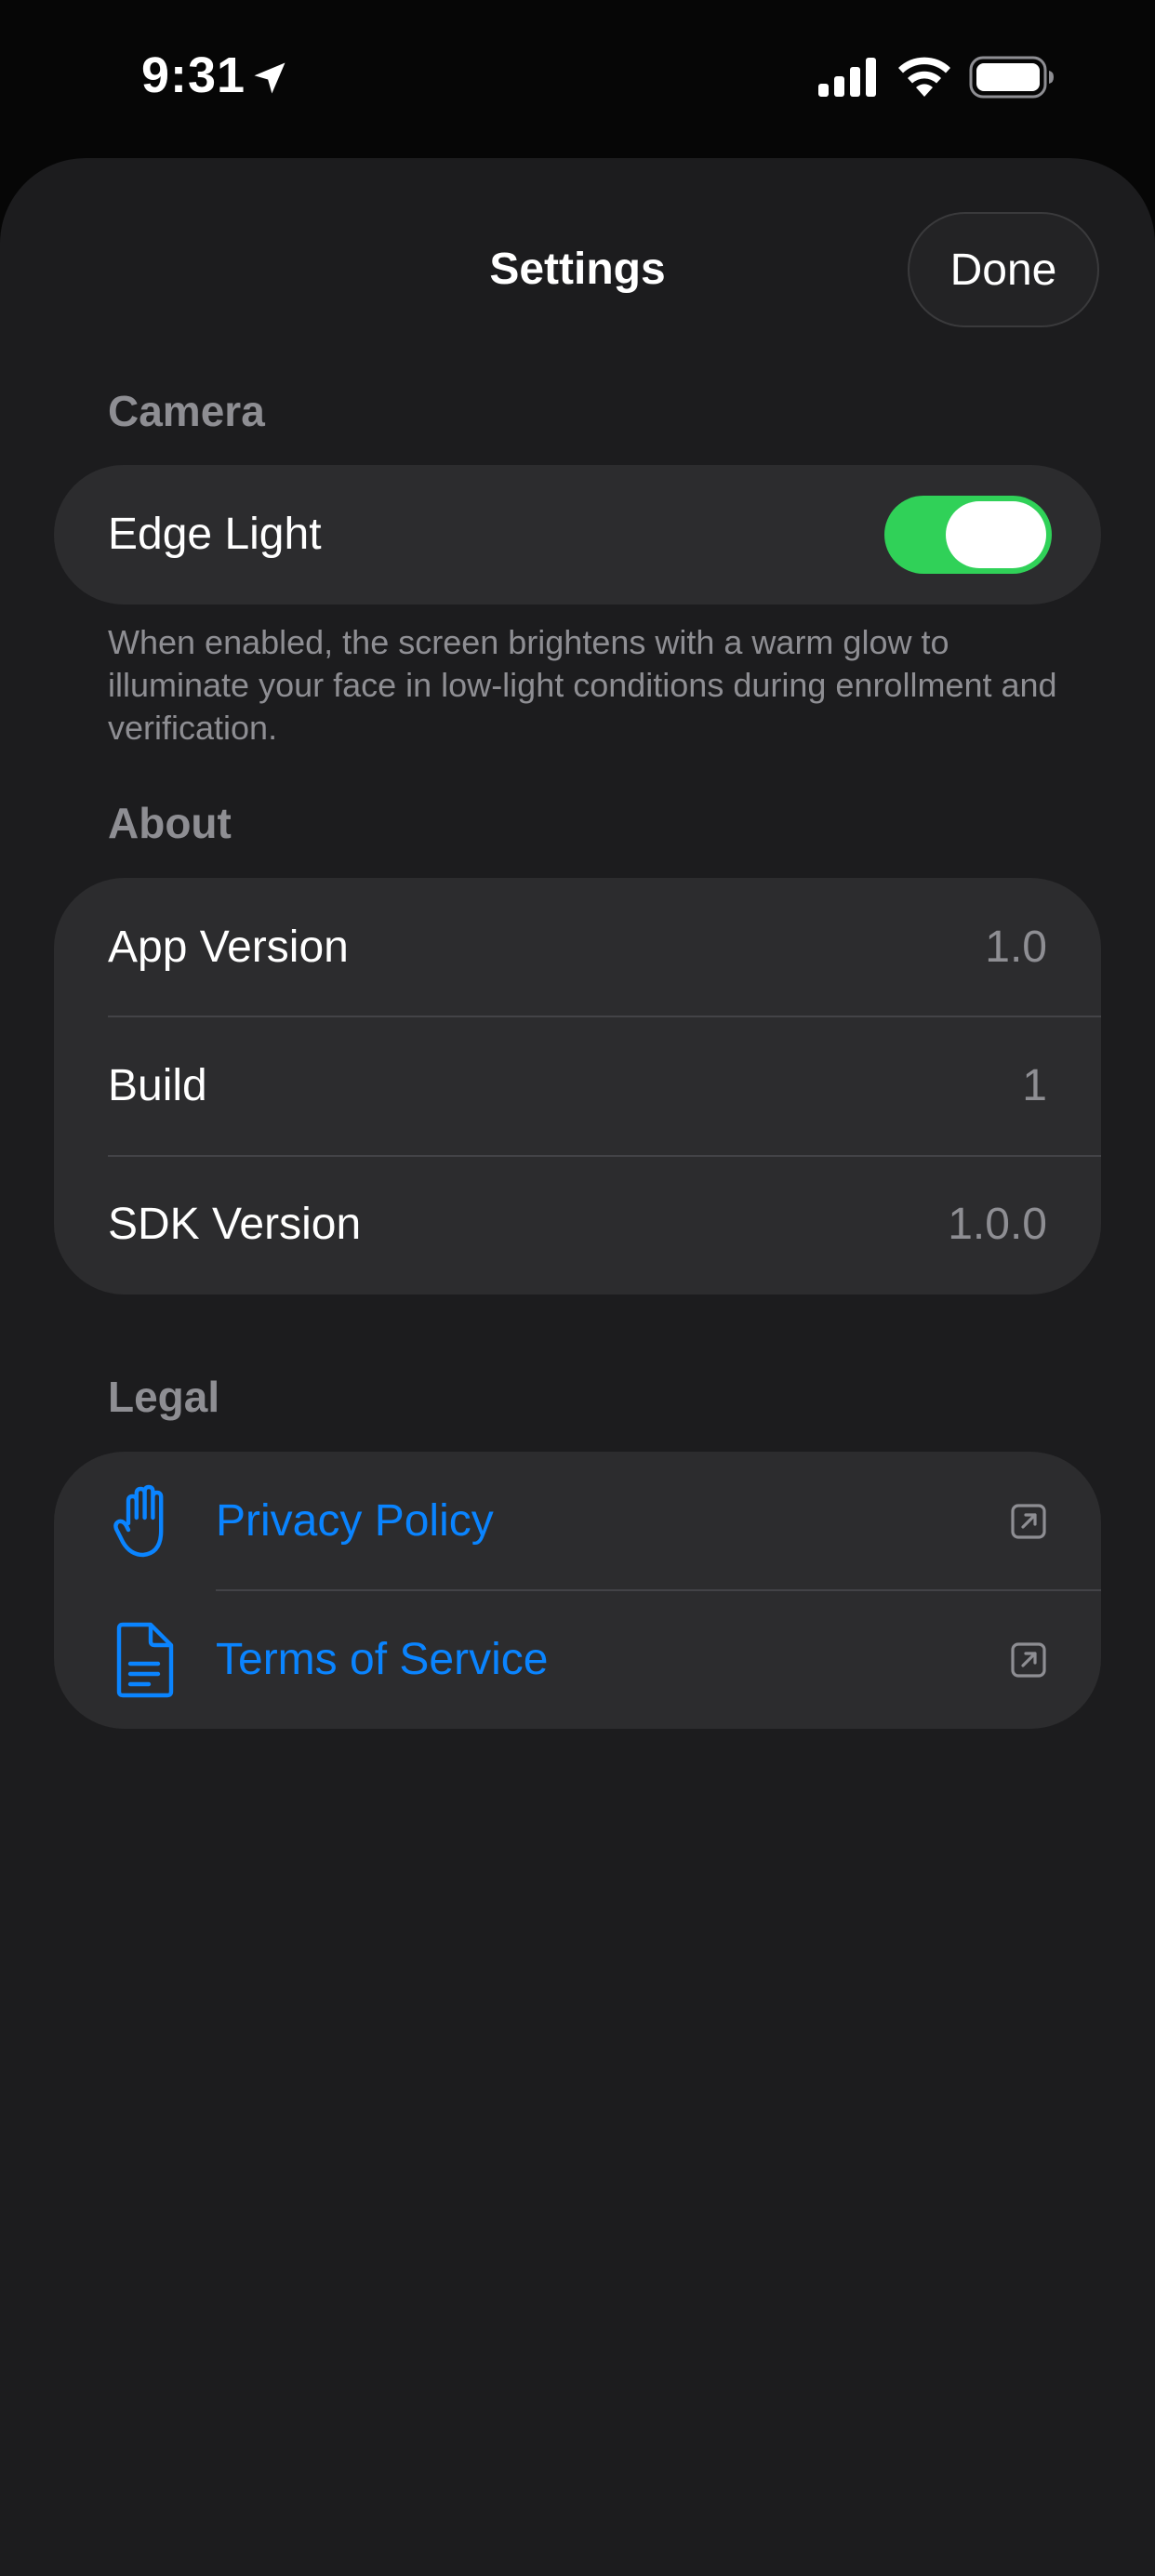 The height and width of the screenshot is (2576, 1155). I want to click on edge-light-row: Edge Light, so click(577, 534).